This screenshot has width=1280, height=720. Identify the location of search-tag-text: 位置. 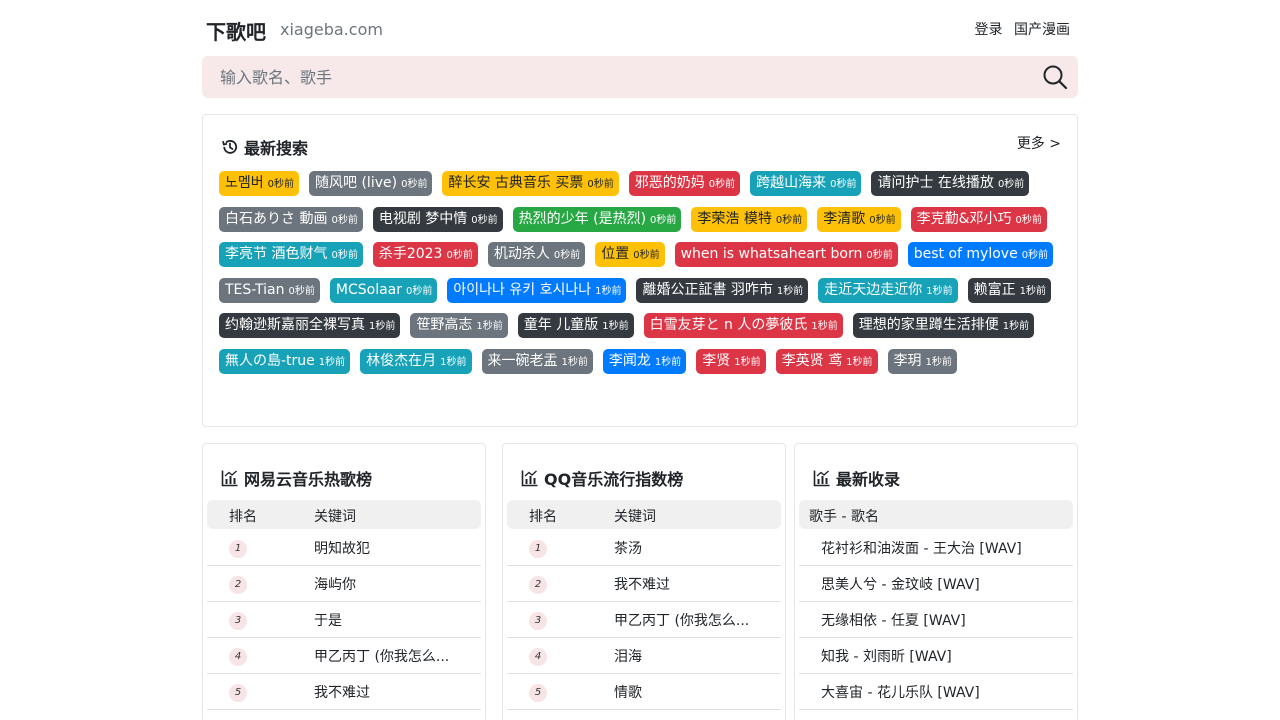
(615, 254).